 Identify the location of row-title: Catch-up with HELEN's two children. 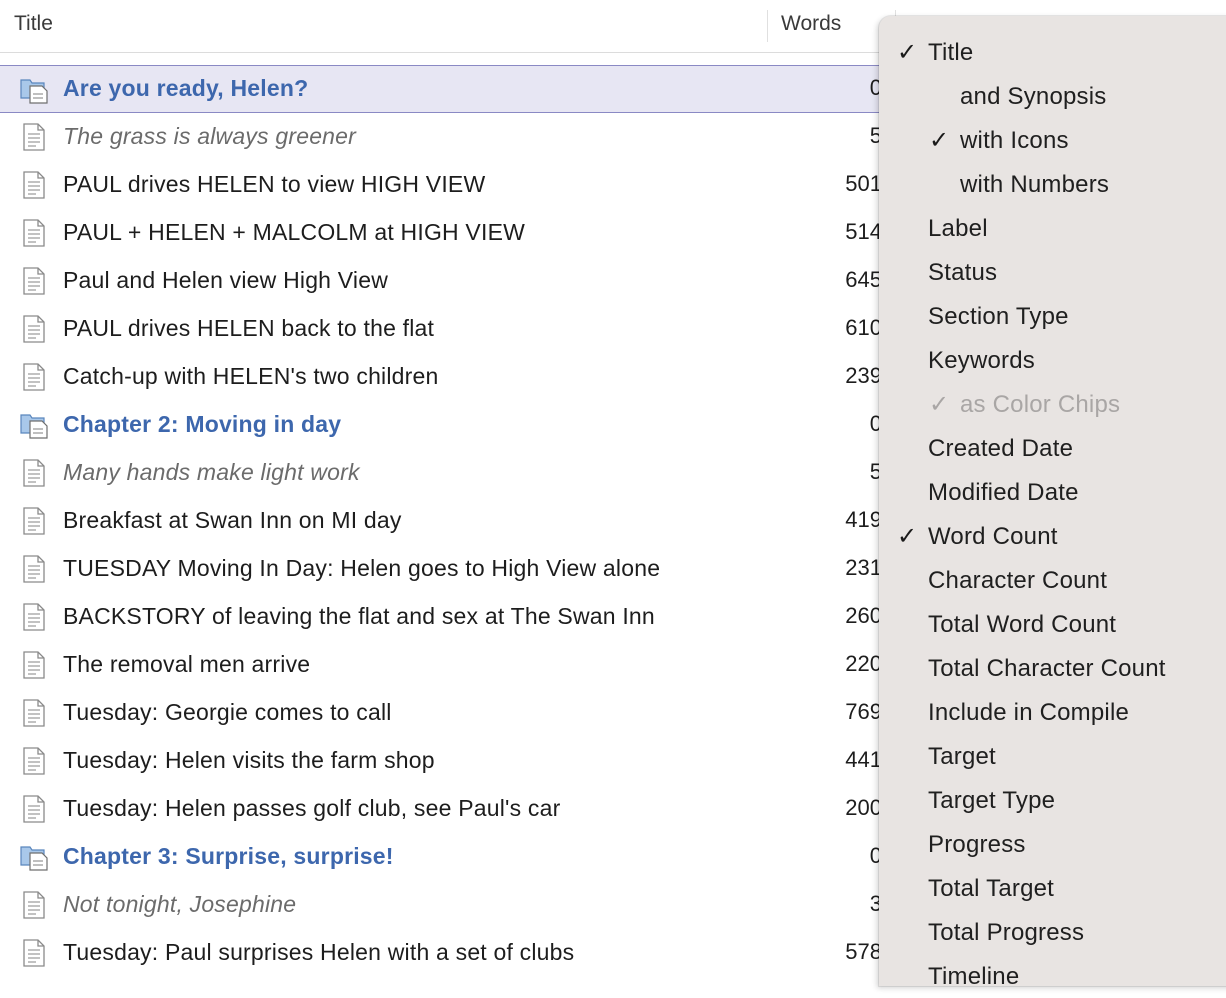
(251, 376).